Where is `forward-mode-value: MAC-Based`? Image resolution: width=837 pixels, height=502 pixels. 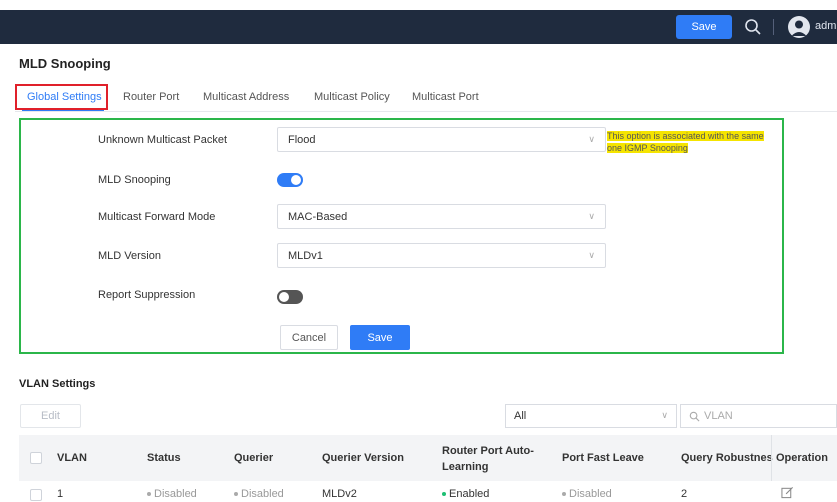
forward-mode-value: MAC-Based is located at coordinates (318, 217).